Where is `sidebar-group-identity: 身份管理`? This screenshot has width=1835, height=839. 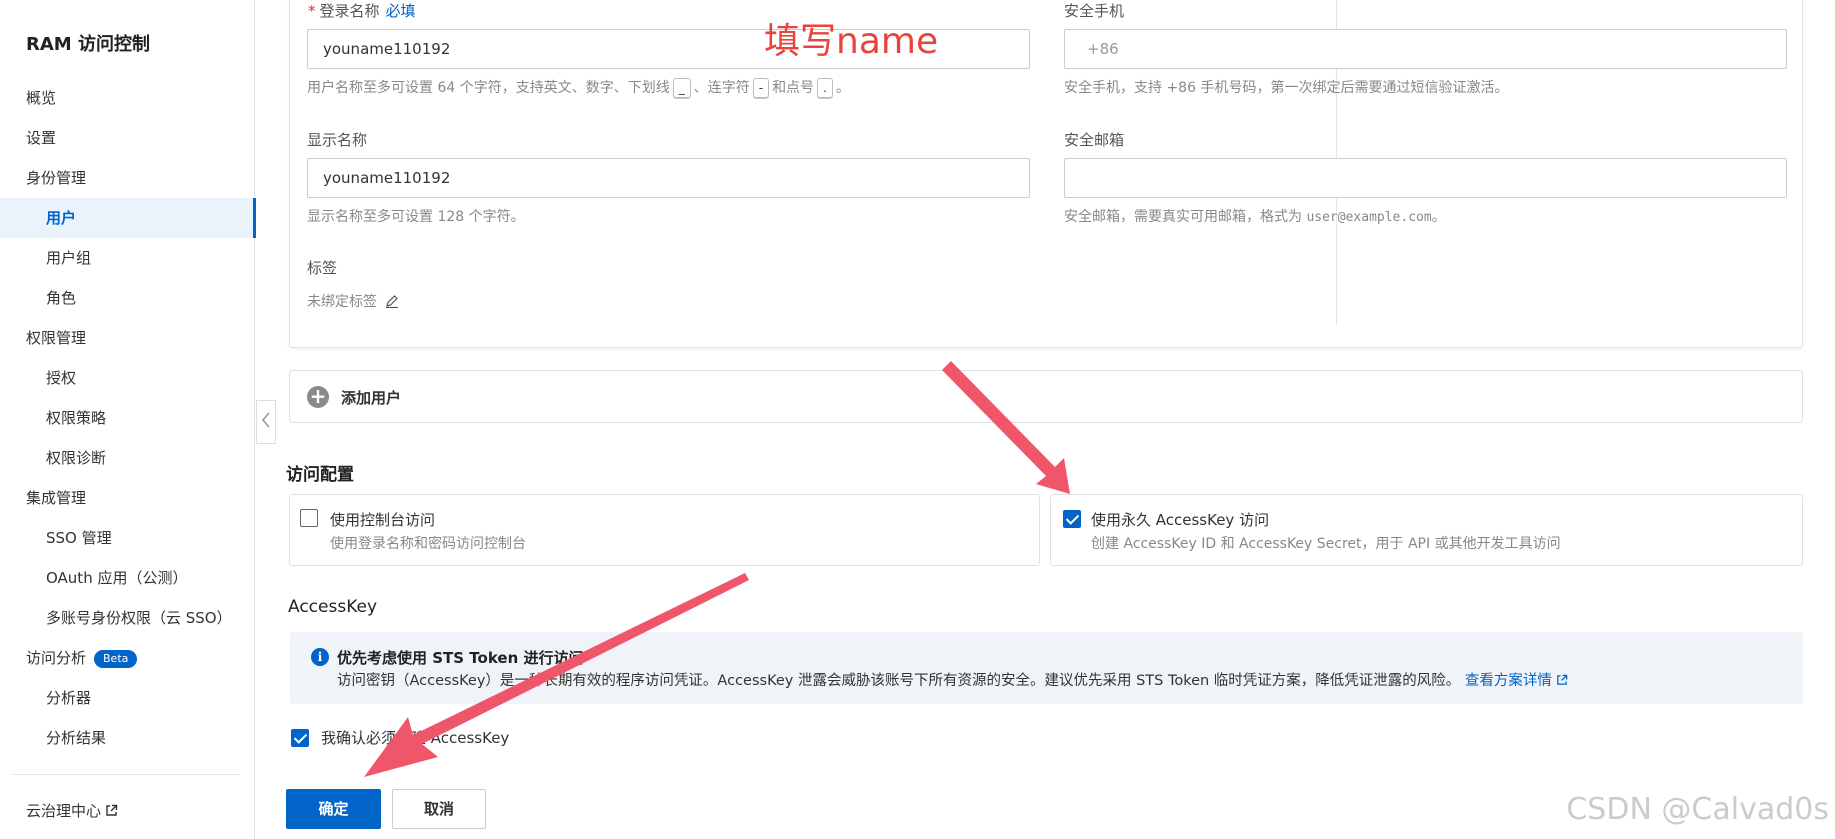 sidebar-group-identity: 身份管理 is located at coordinates (127, 178).